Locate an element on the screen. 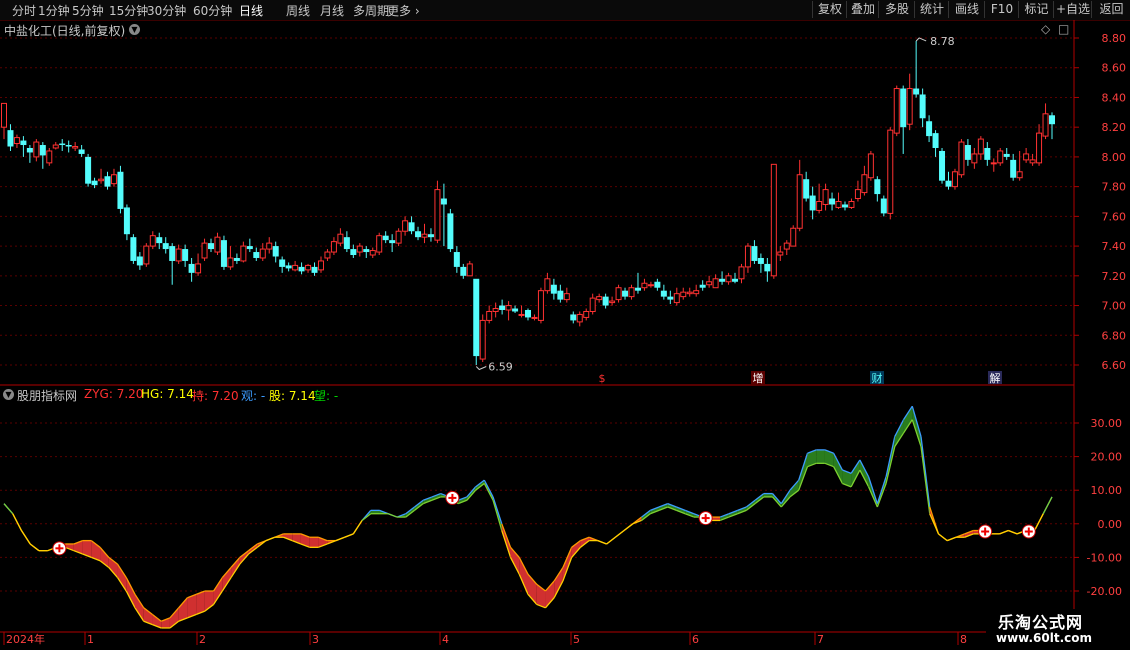 The image size is (1130, 650). event-marker: 解 is located at coordinates (995, 378).